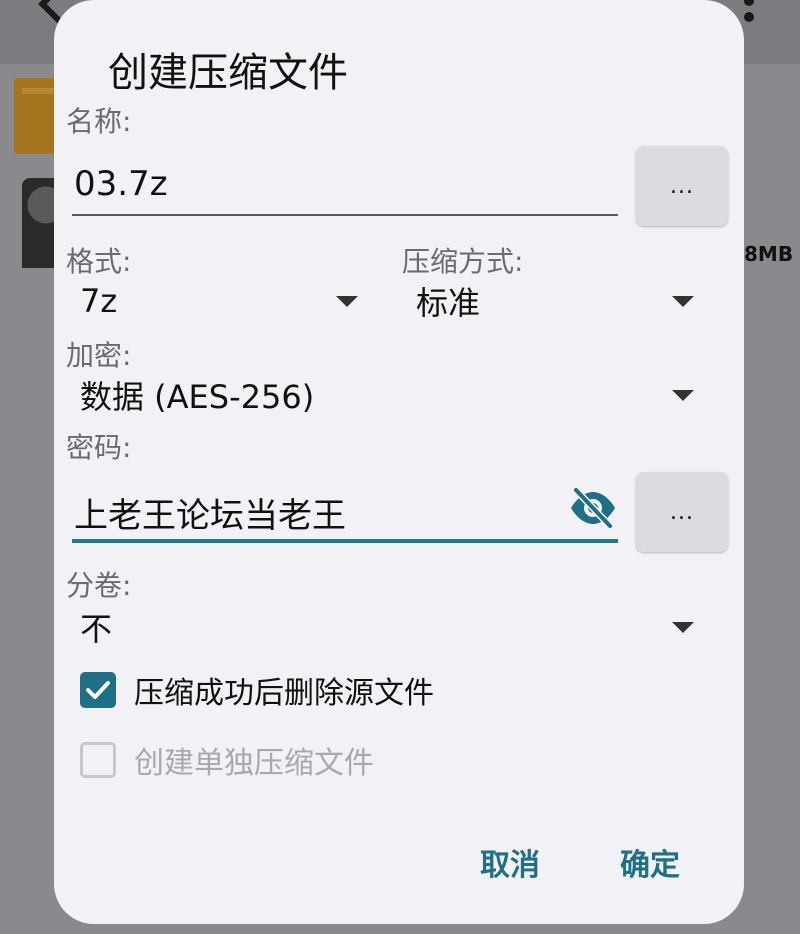 This screenshot has width=800, height=934. What do you see at coordinates (683, 395) in the screenshot?
I see `encryption-dropdown-arrow-icon` at bounding box center [683, 395].